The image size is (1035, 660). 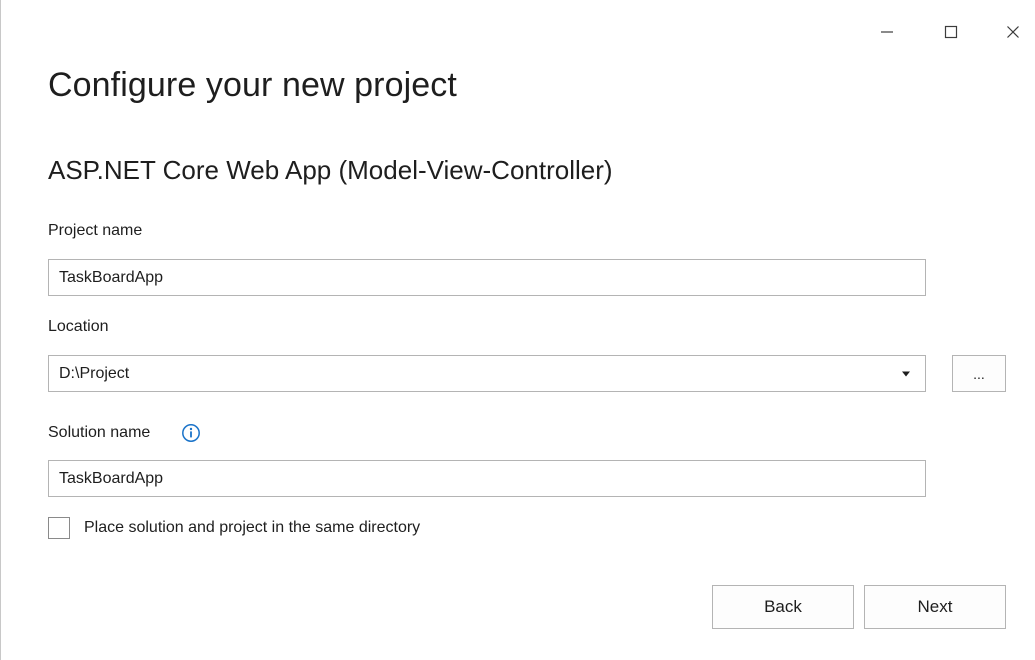 I want to click on maximize-button, so click(x=951, y=32).